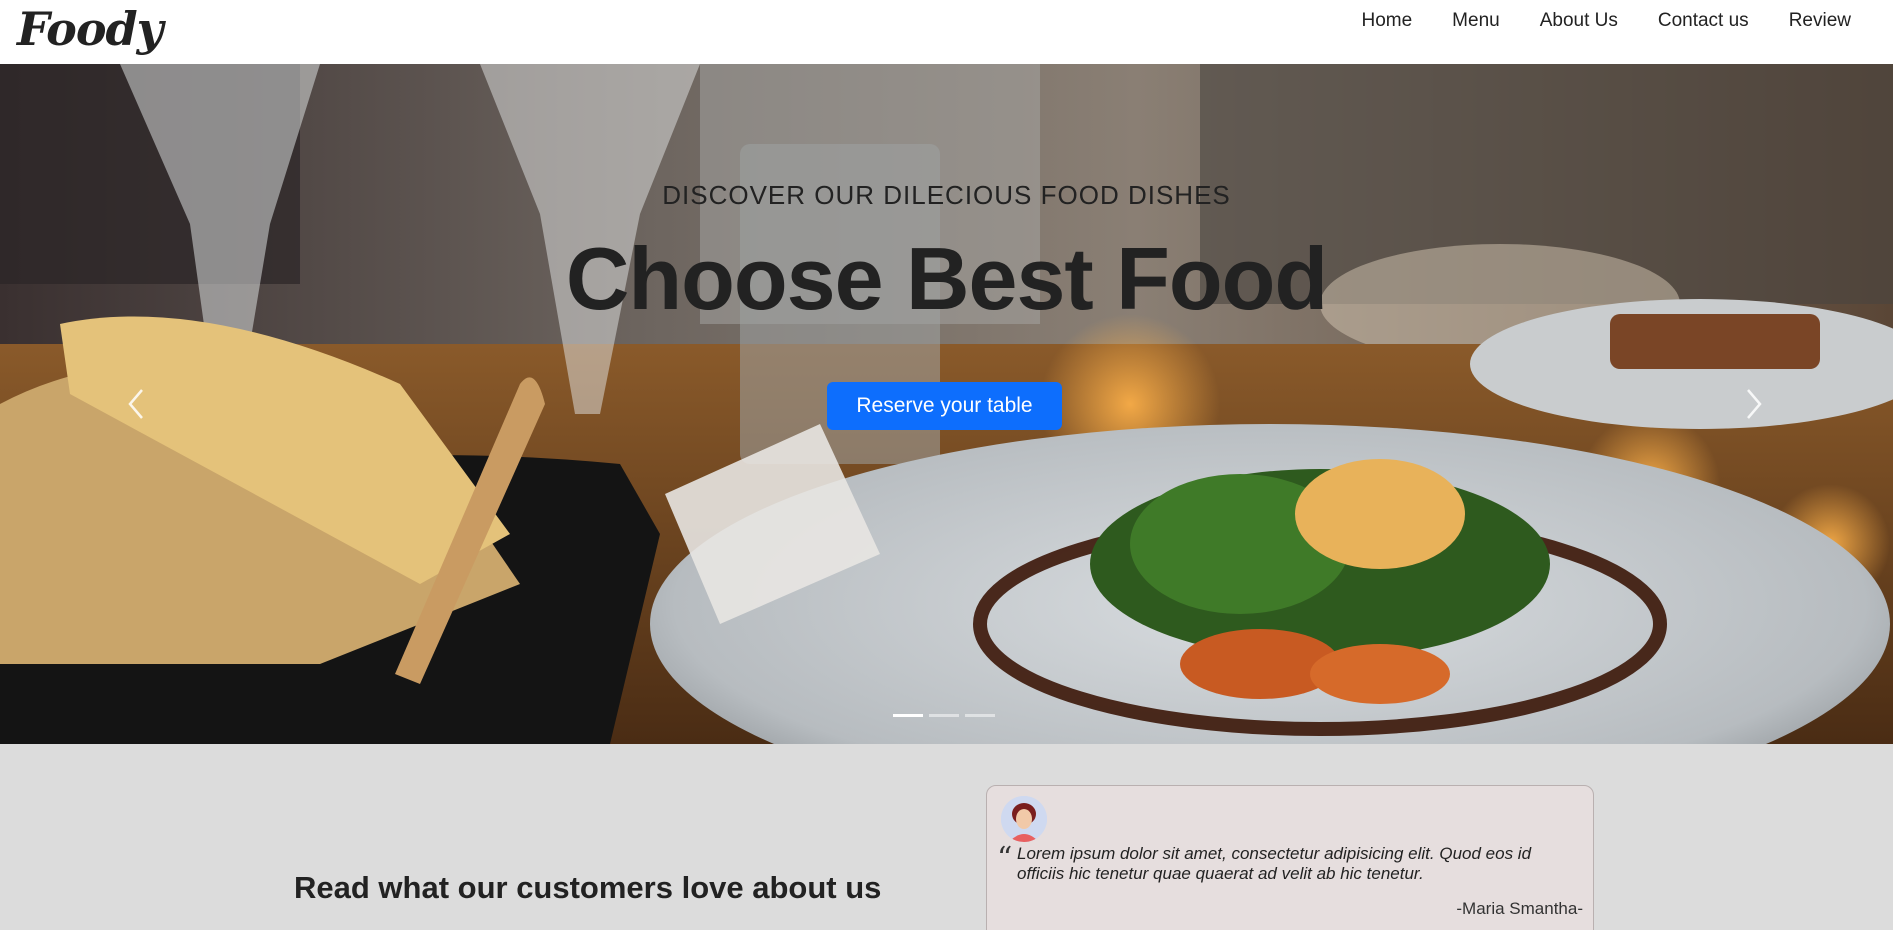  I want to click on hero-title: Choose Best Food, so click(946, 278).